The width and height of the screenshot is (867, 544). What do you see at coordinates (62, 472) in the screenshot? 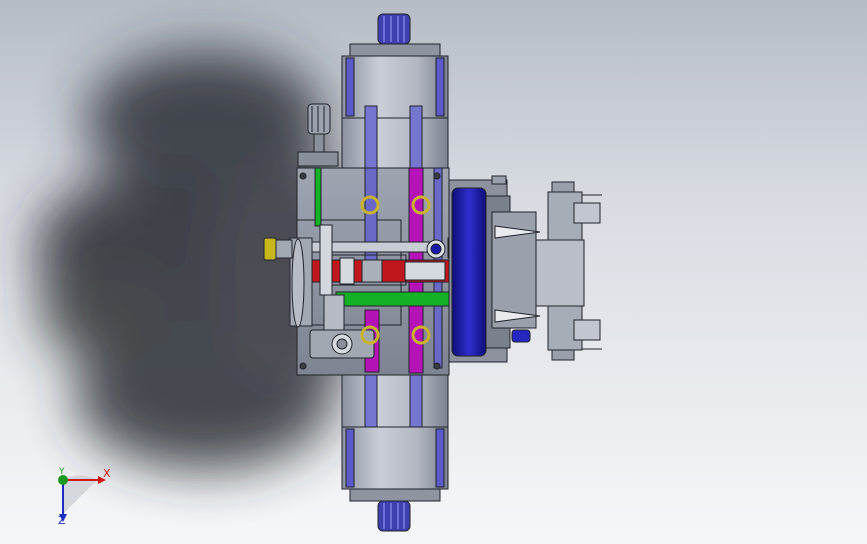
I see `triad-y-label: Y` at bounding box center [62, 472].